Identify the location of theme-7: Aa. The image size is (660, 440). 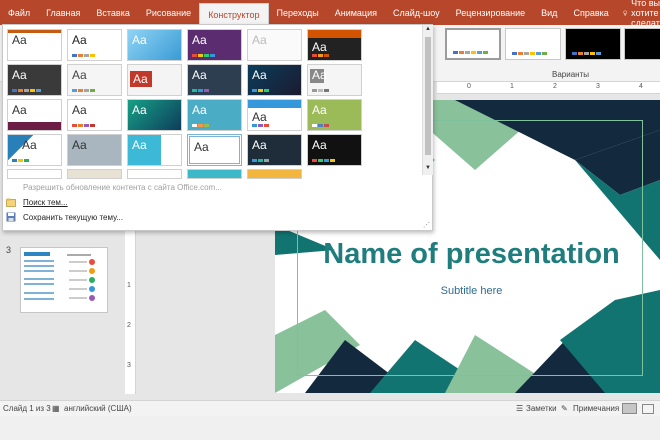
(34, 80).